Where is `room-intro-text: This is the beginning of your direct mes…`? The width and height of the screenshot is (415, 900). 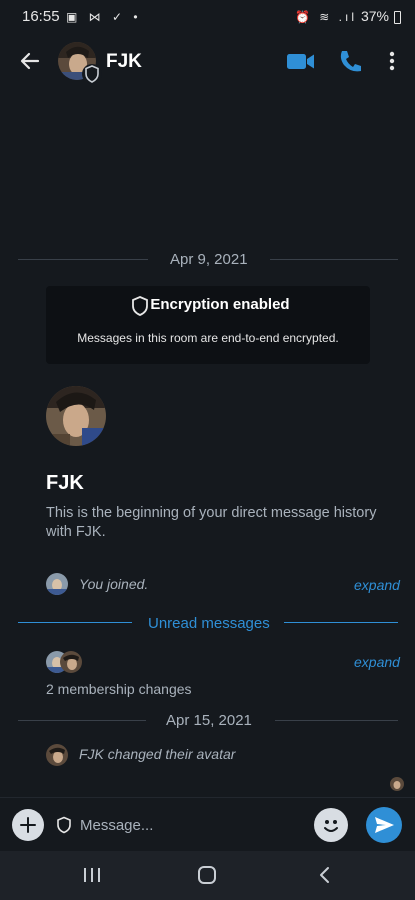
room-intro-text: This is the beginning of your direct mes… is located at coordinates (211, 522).